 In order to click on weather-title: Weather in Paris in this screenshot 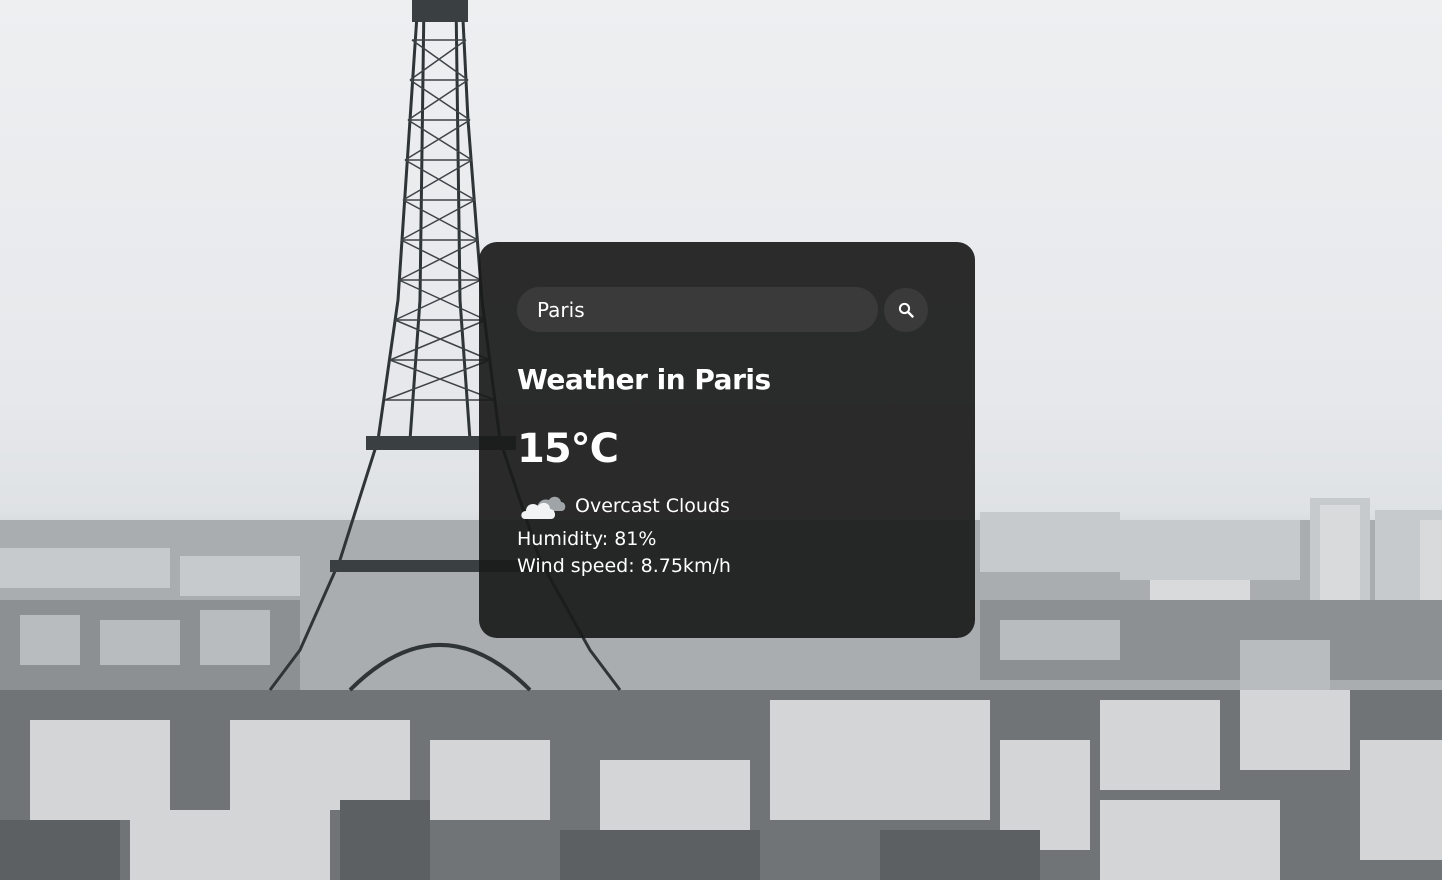, I will do `click(644, 379)`.